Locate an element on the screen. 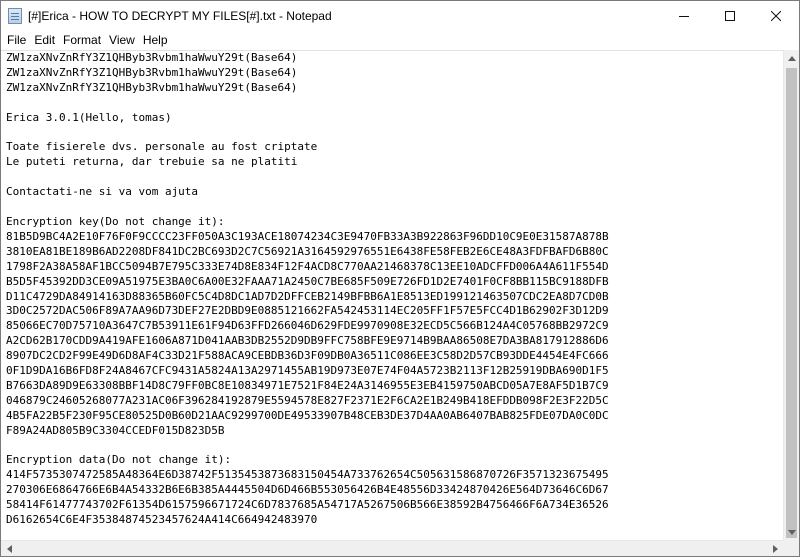 Image resolution: width=800 pixels, height=557 pixels. minimize-button is located at coordinates (684, 15).